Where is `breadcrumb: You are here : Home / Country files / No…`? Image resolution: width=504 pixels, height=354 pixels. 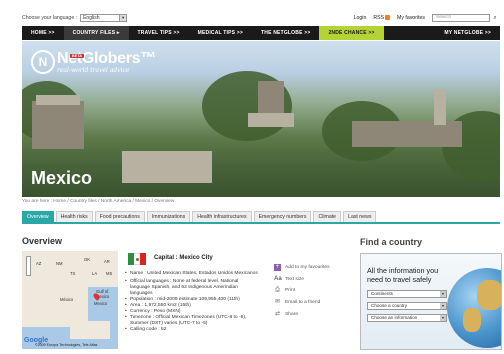 breadcrumb: You are here : Home / Country files / No… is located at coordinates (98, 201).